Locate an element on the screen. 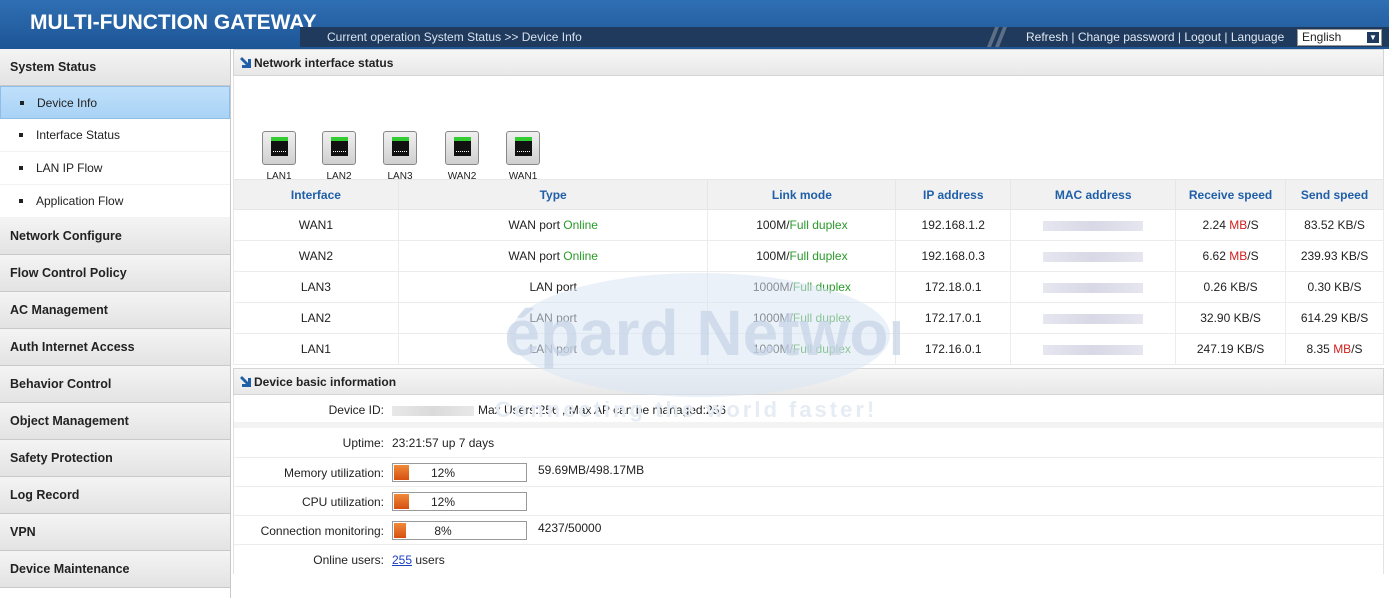 This screenshot has width=1389, height=598. memory-progress-bar: 12% is located at coordinates (459, 472).